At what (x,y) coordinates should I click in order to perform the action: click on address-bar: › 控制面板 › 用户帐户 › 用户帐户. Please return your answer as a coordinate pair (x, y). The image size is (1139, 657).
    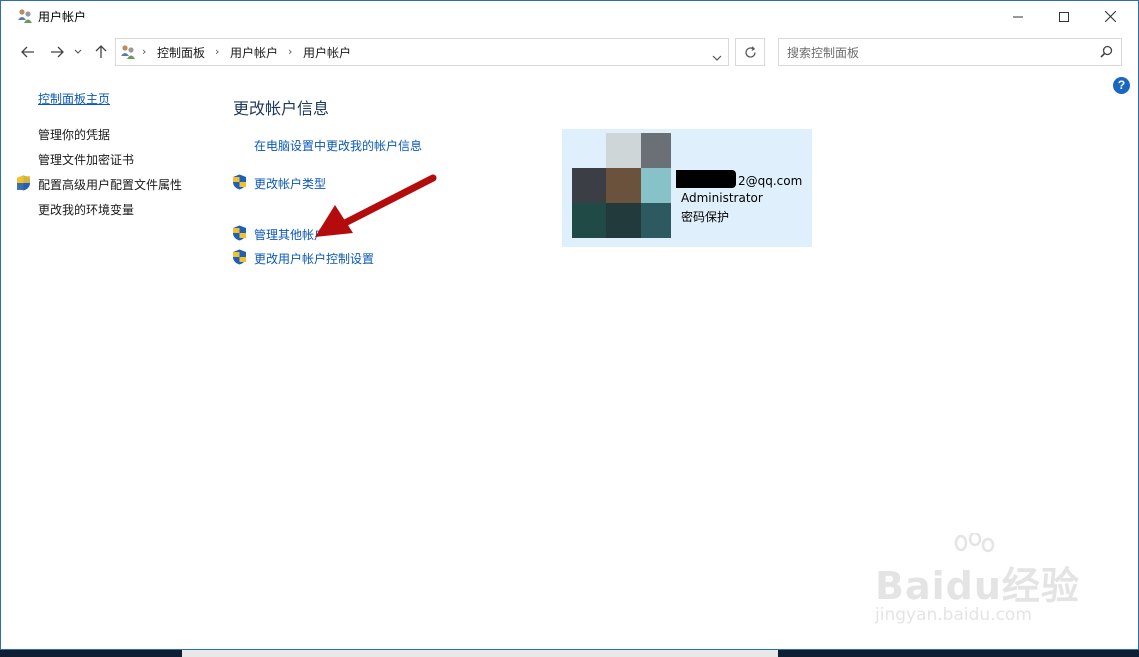
    Looking at the image, I should click on (422, 52).